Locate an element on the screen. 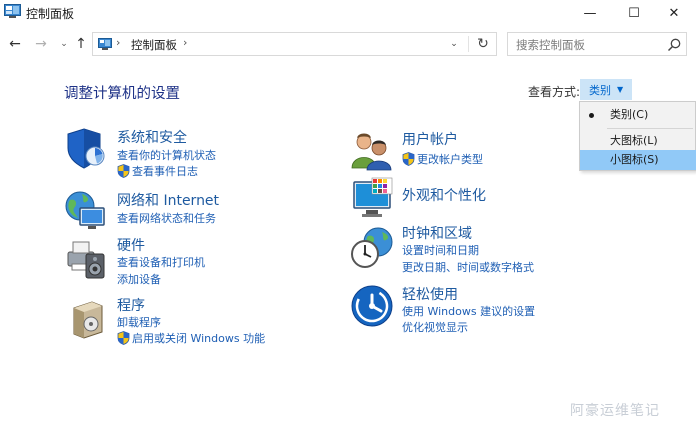 This screenshot has width=696, height=435. hardware-sound-icon is located at coordinates (86, 258).